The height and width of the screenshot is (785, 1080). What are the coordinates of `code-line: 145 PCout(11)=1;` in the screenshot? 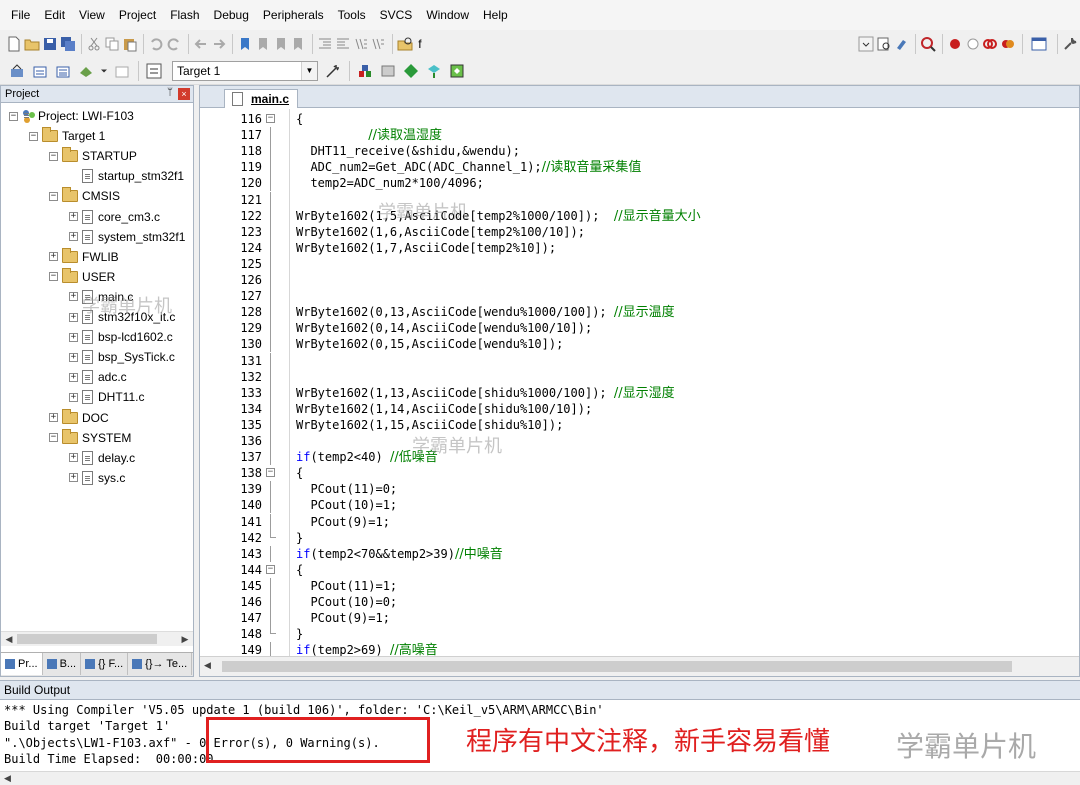 It's located at (639, 585).